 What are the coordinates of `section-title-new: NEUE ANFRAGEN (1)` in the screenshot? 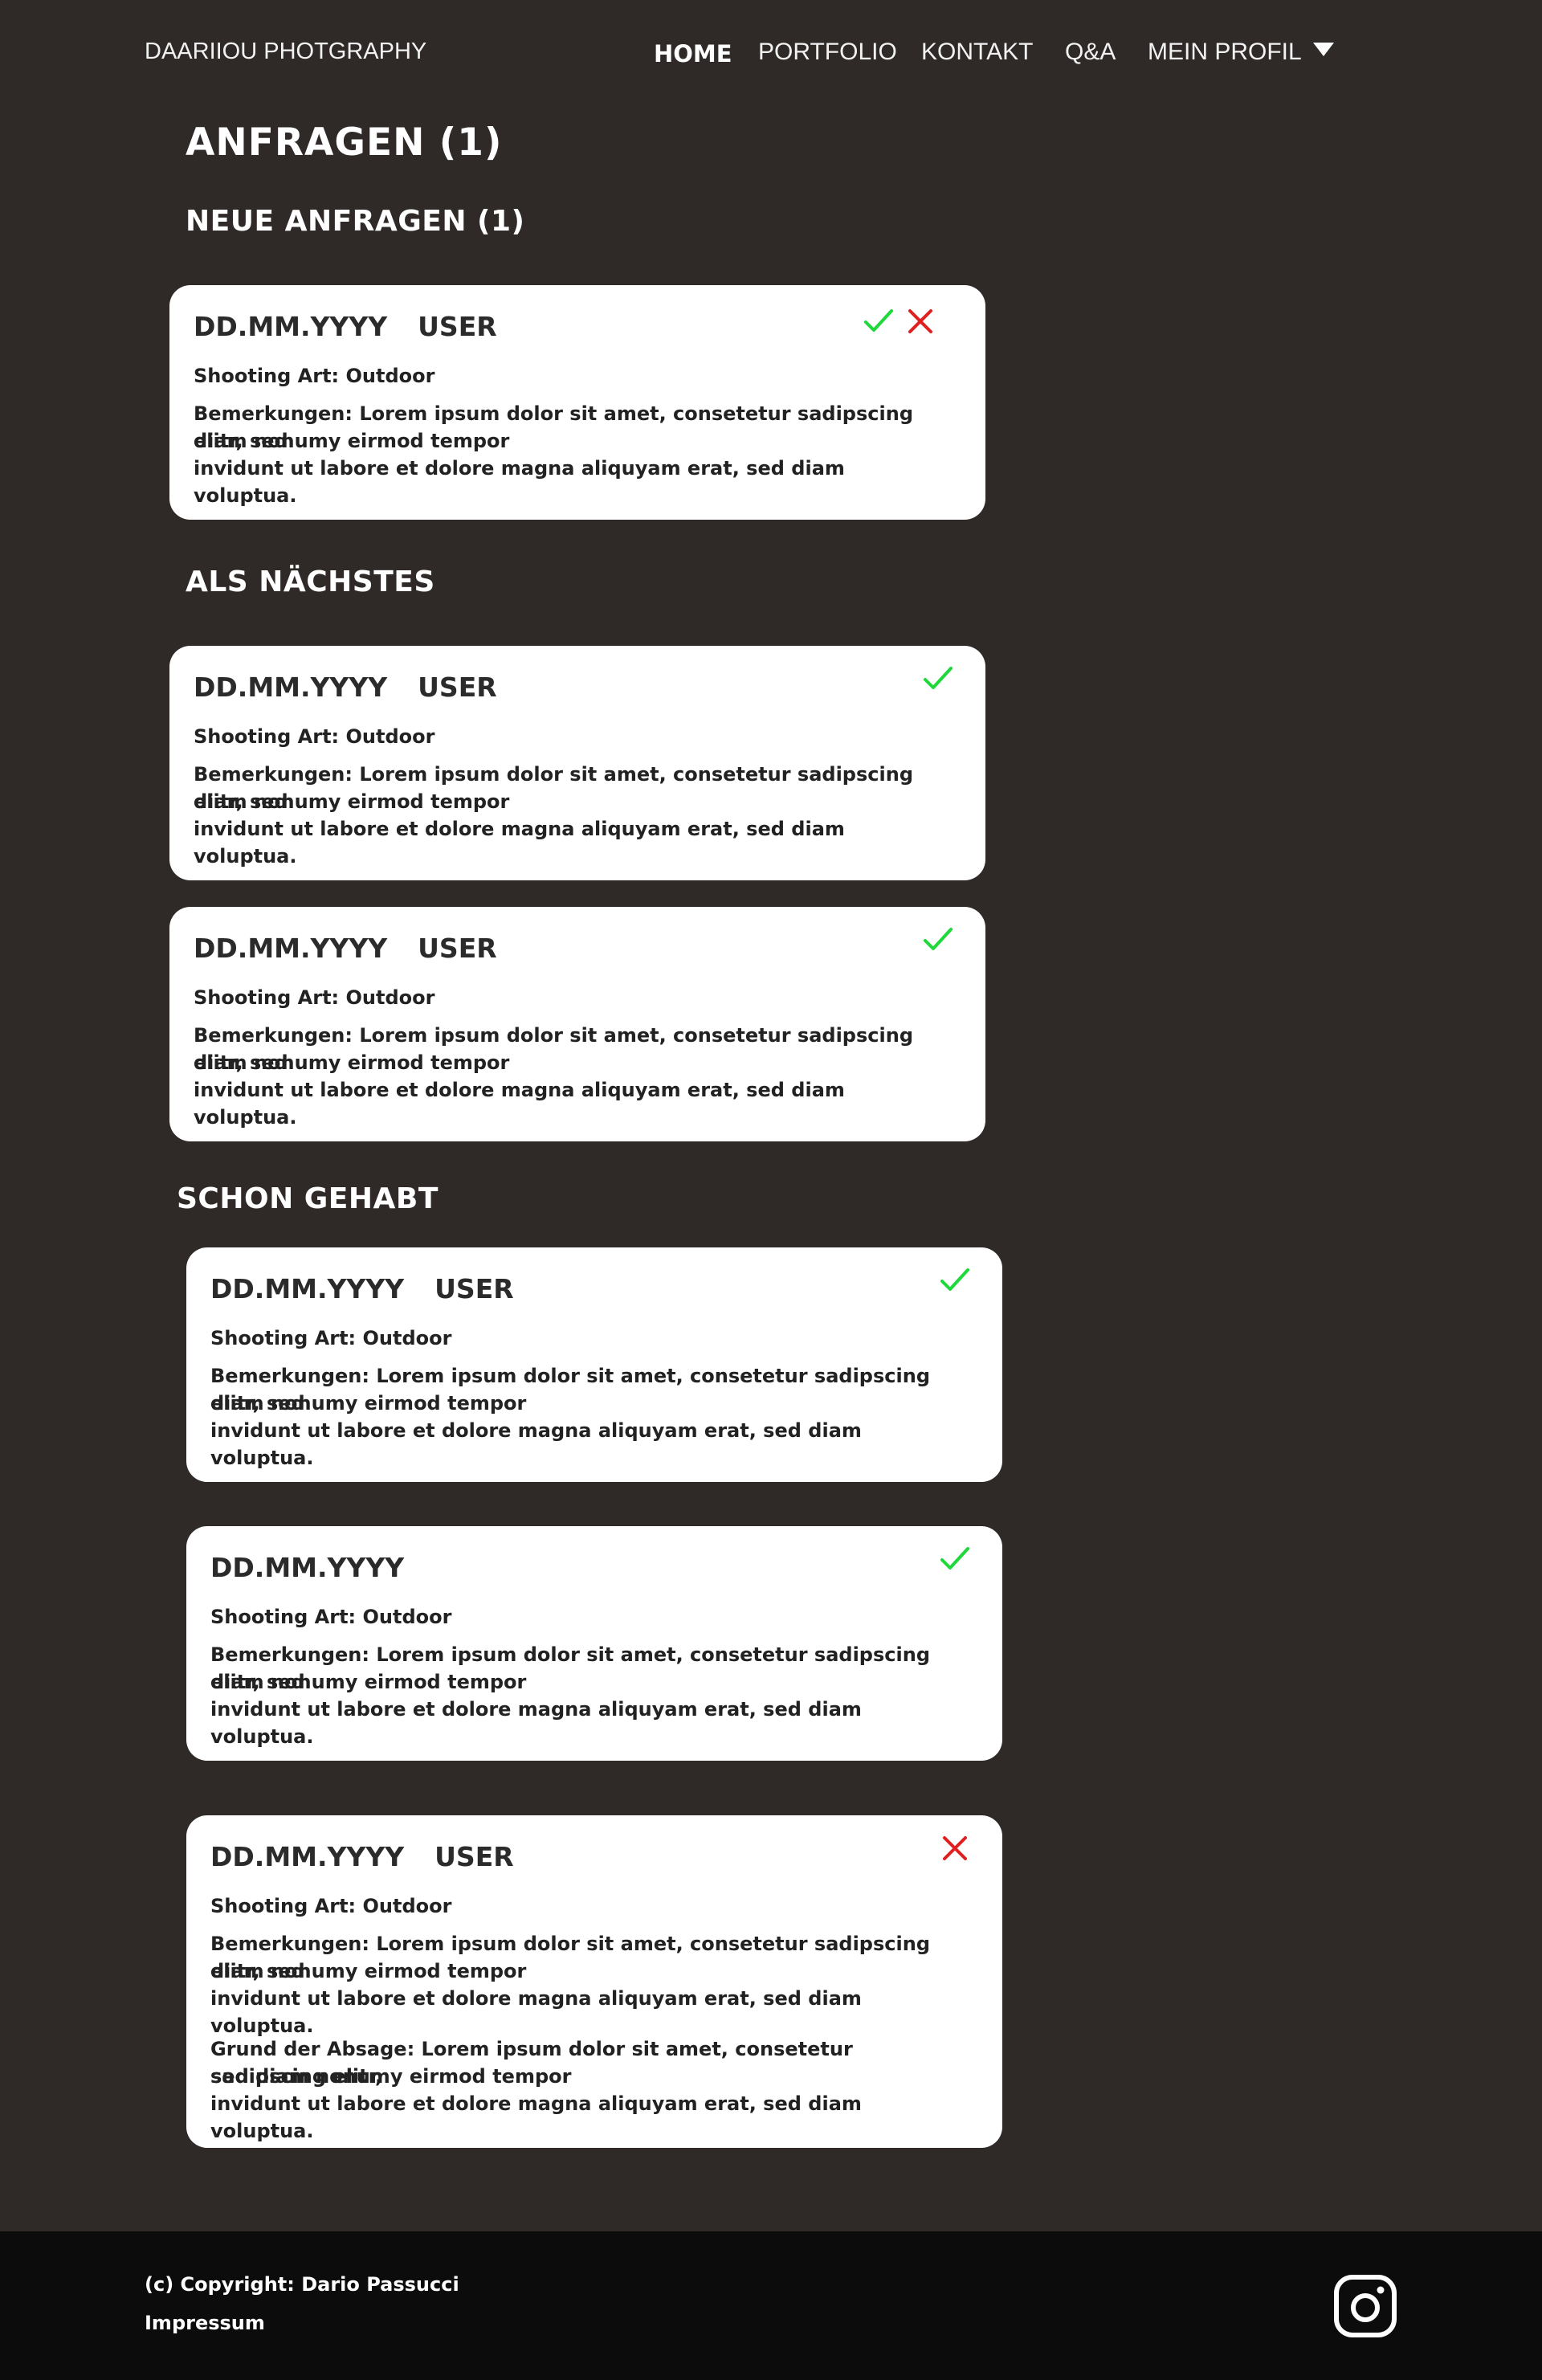 It's located at (355, 221).